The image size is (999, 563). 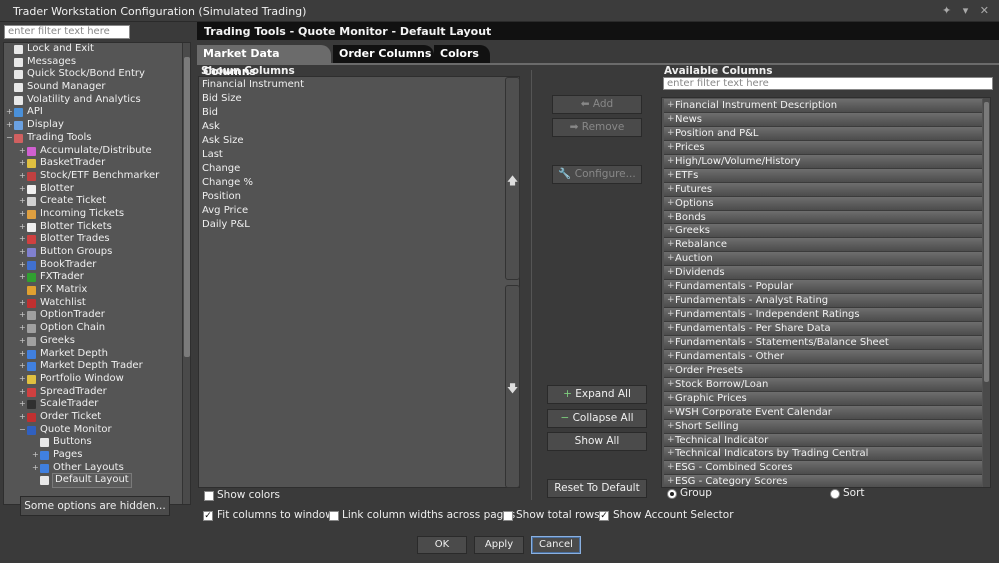 What do you see at coordinates (835, 494) in the screenshot?
I see `sort-radio` at bounding box center [835, 494].